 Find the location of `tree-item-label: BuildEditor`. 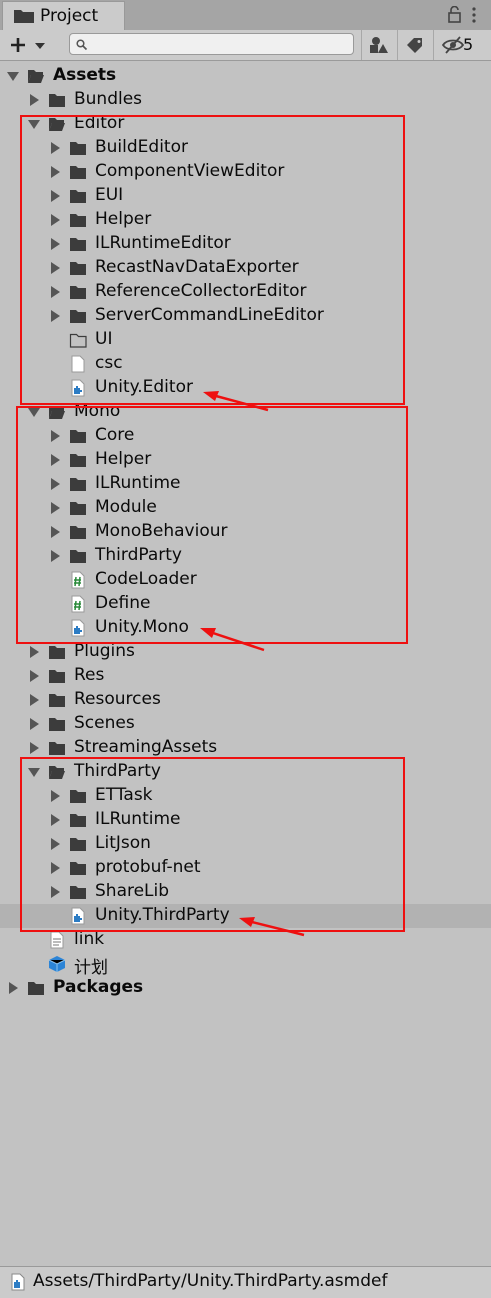

tree-item-label: BuildEditor is located at coordinates (141, 147).